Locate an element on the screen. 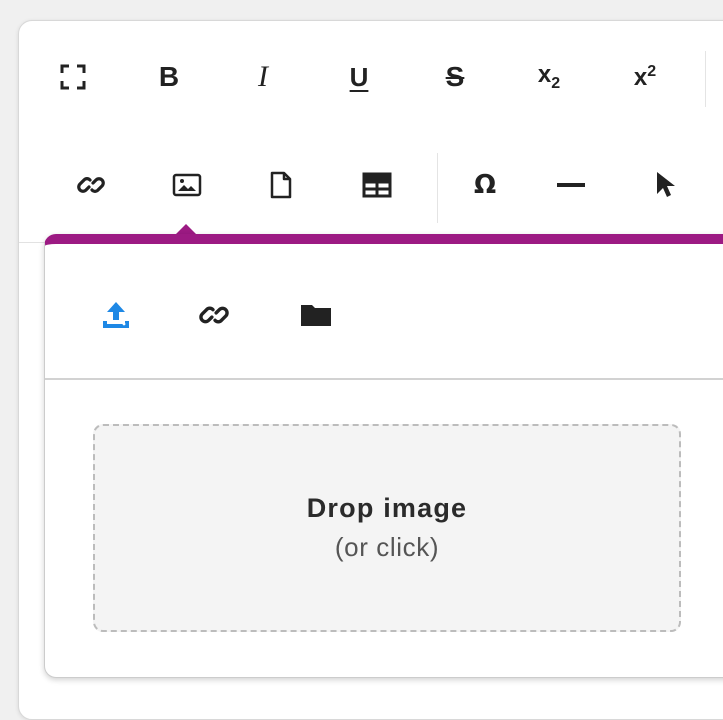 Image resolution: width=723 pixels, height=720 pixels. toolbar-row-formatting: B I U S x2 x2 is located at coordinates (371, 76).